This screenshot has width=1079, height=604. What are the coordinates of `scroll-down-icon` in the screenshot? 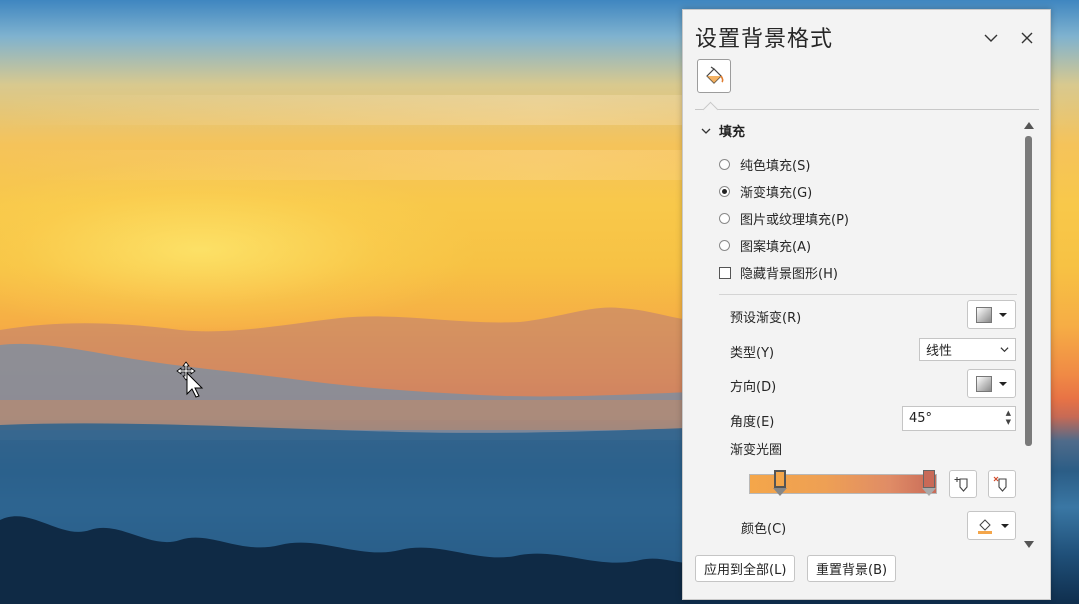 It's located at (1029, 544).